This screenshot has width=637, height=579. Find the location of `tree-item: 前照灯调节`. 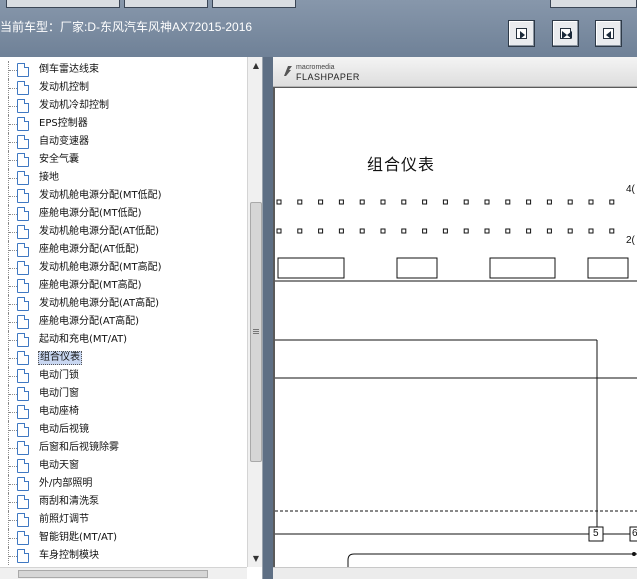

tree-item: 前照灯调节 is located at coordinates (123, 520).